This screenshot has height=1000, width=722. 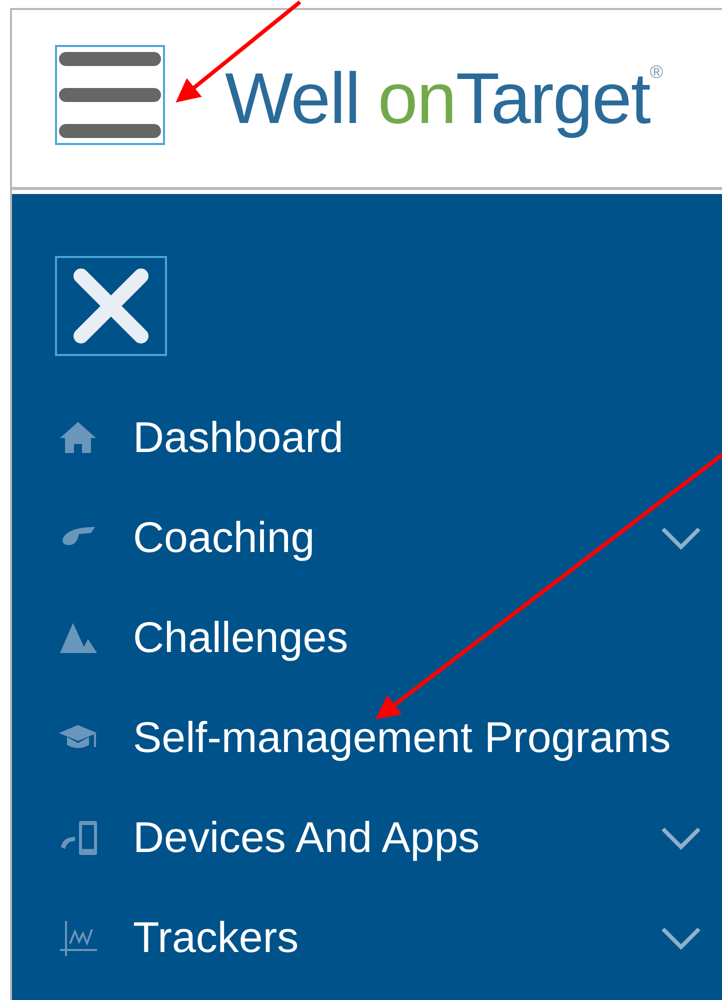 I want to click on menu-item: Dashboard, so click(x=427, y=438).